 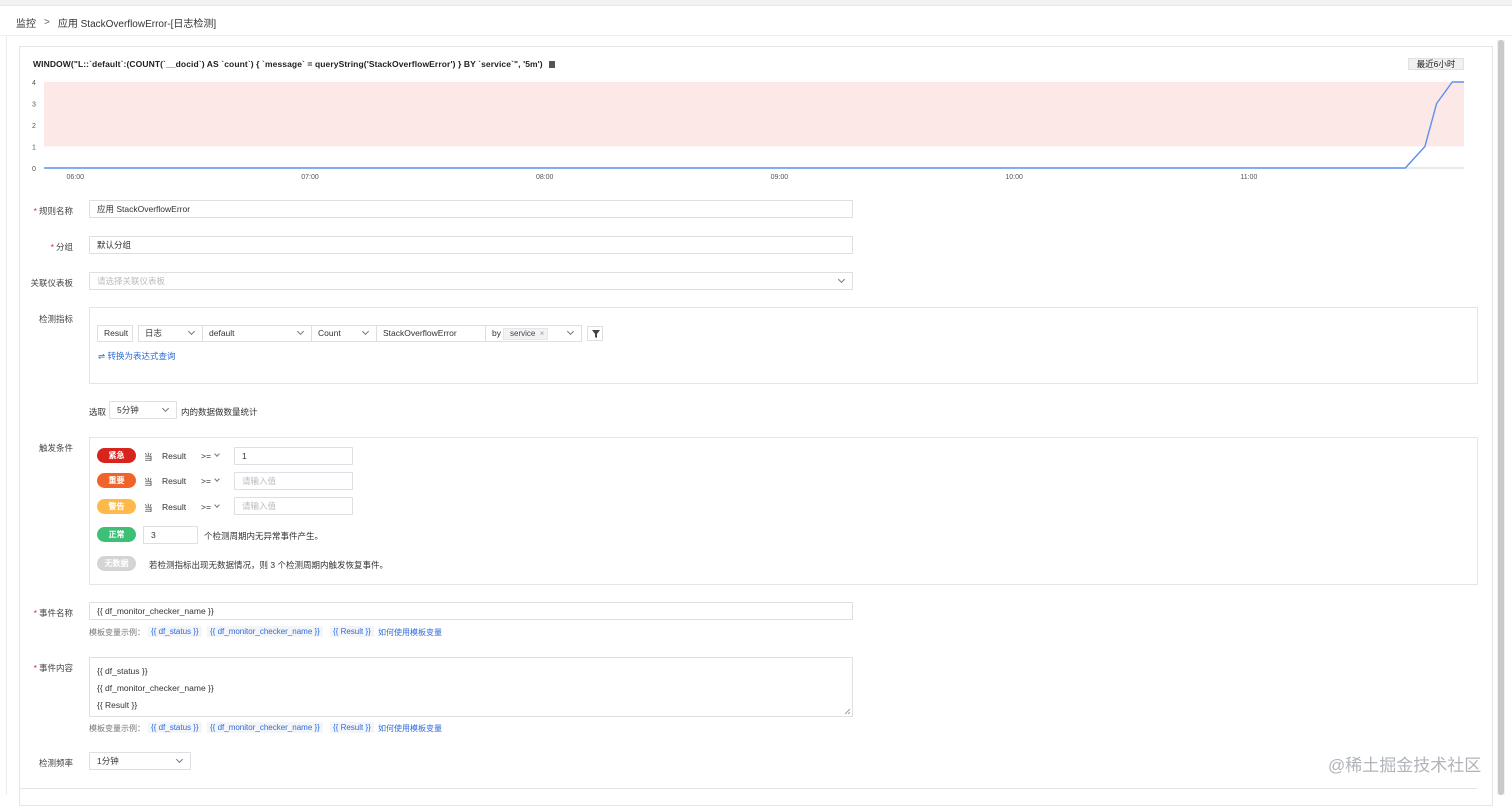 I want to click on breadcrumb-current: 应用 StackOverflowError-[日志检测], so click(x=137, y=24).